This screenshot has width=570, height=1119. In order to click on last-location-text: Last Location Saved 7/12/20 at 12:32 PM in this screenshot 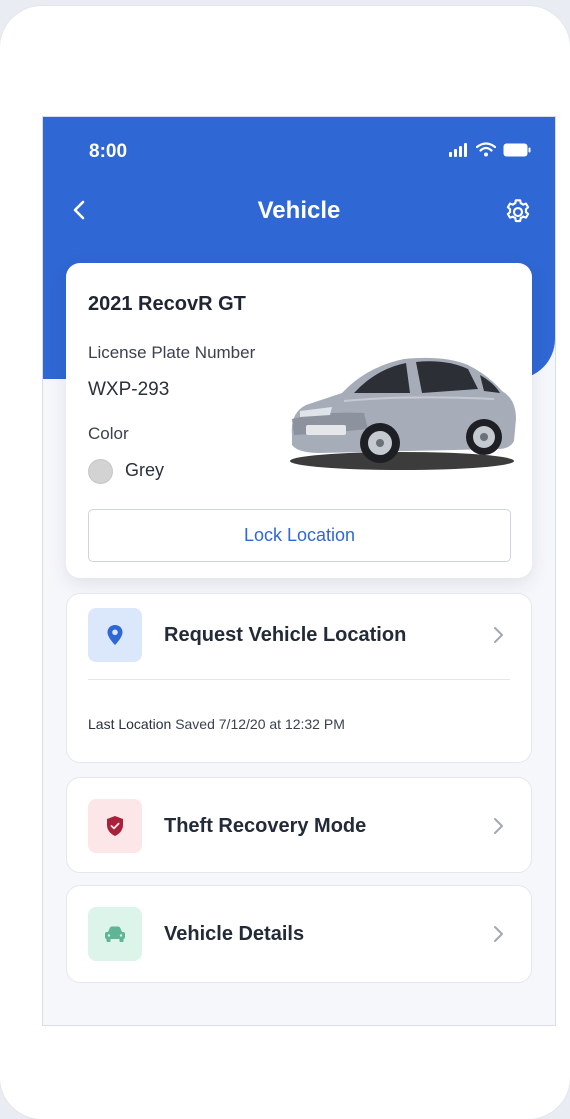, I will do `click(216, 724)`.